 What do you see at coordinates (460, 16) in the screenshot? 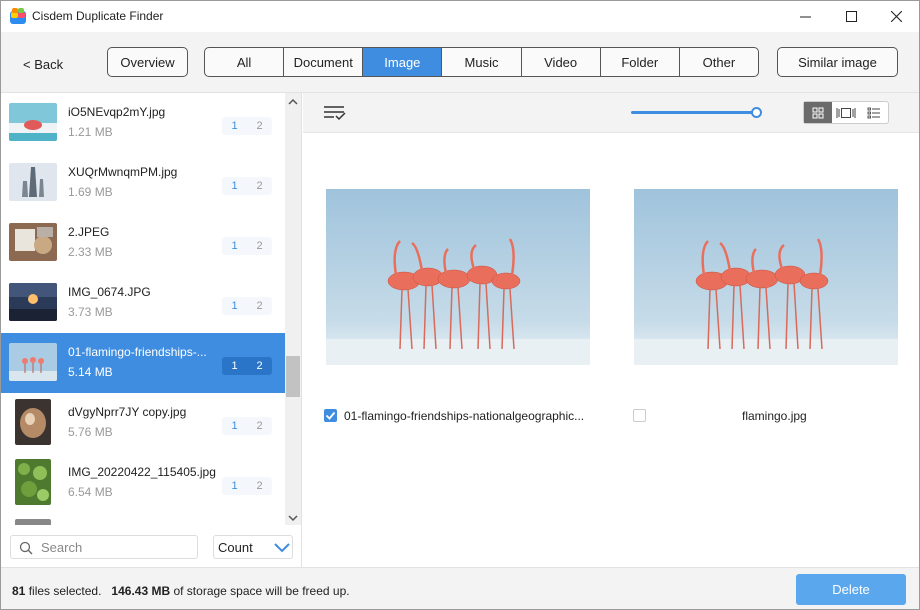
I see `title-bar: Cisdem Duplicate Finder` at bounding box center [460, 16].